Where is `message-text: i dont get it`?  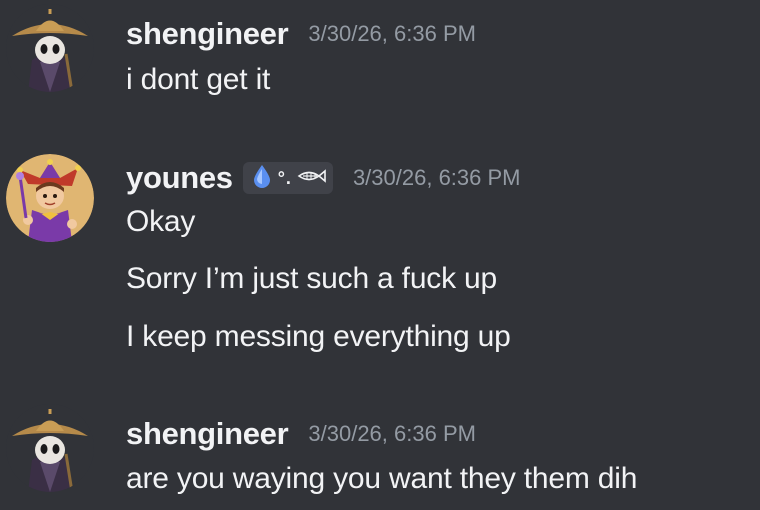 message-text: i dont get it is located at coordinates (198, 79).